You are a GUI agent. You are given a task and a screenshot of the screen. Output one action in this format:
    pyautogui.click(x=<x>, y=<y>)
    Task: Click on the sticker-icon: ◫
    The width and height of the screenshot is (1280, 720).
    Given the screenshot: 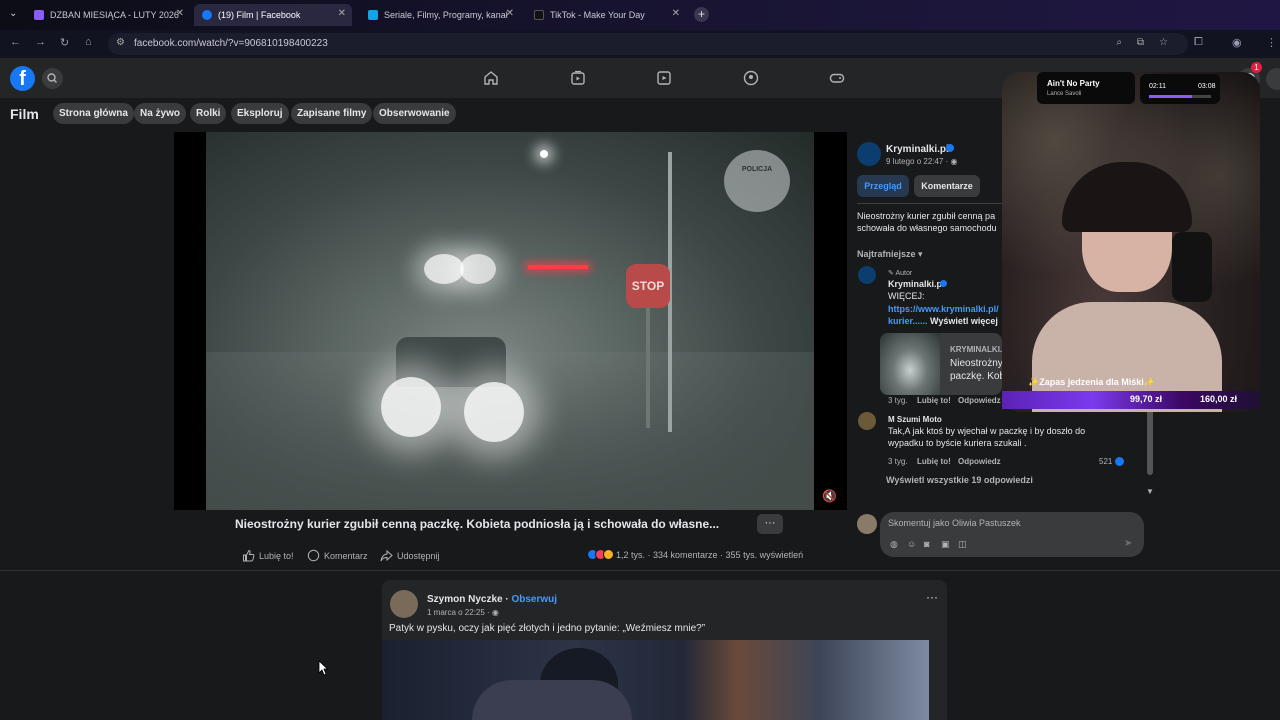 What is the action you would take?
    pyautogui.click(x=962, y=544)
    